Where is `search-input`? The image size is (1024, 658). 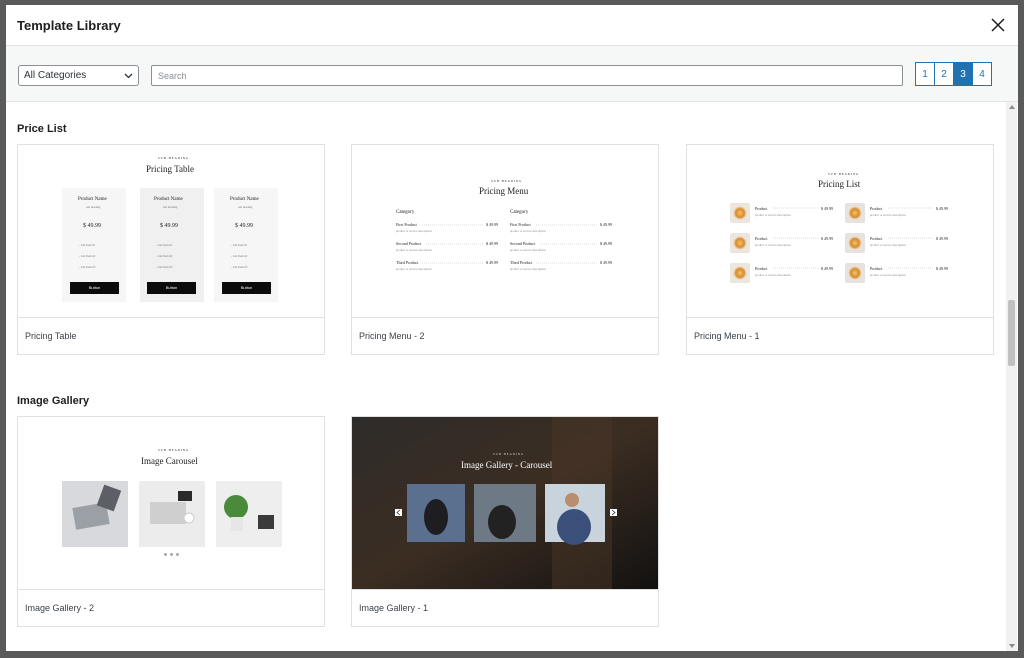 search-input is located at coordinates (527, 75).